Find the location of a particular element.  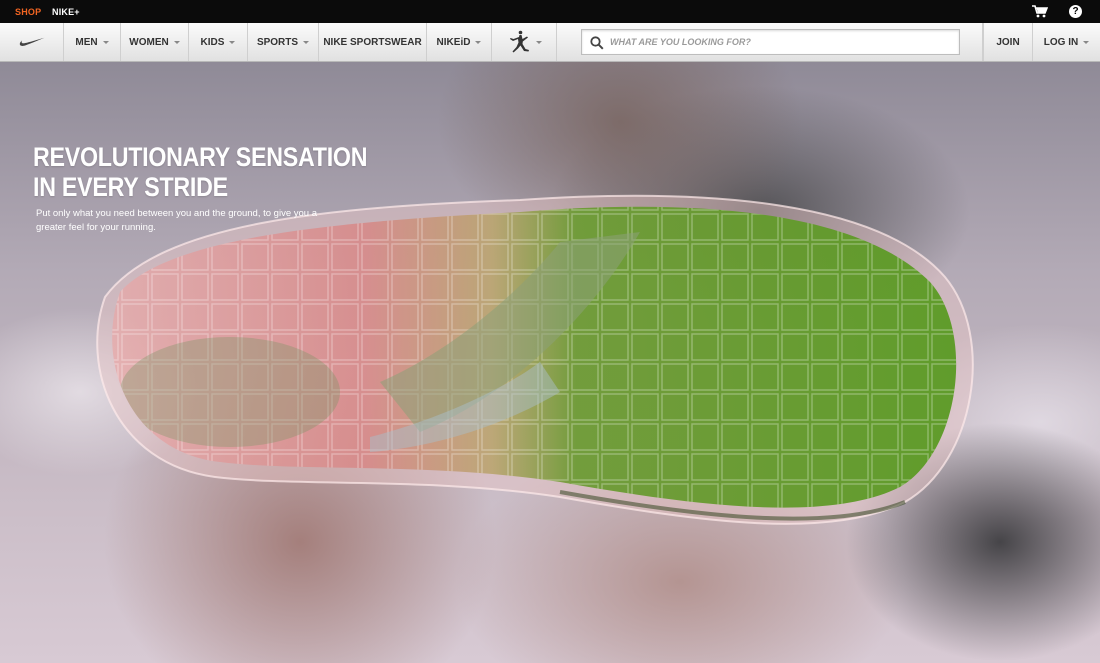

nav-jordan is located at coordinates (524, 42).